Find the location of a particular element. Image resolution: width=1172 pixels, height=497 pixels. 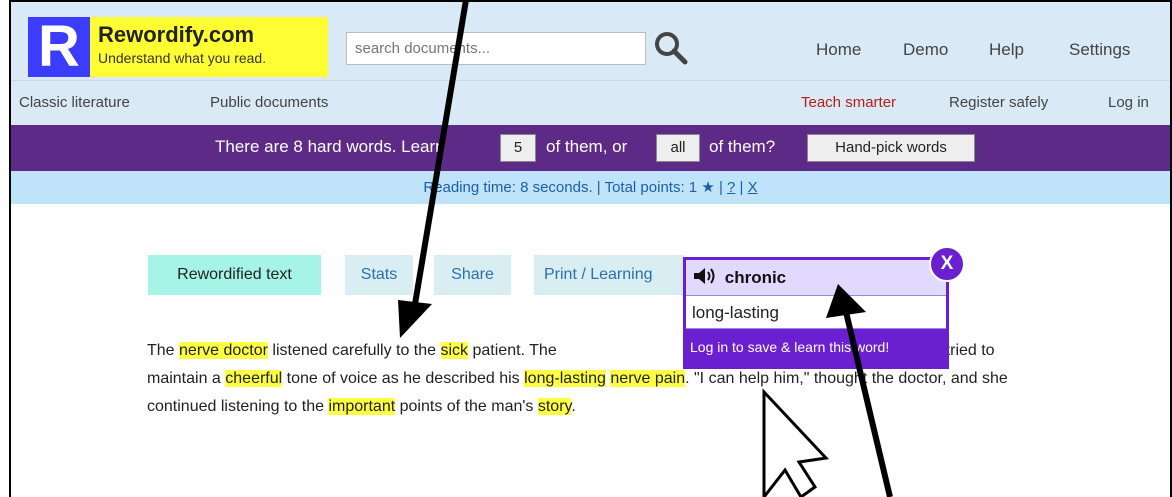

nav-home: Home is located at coordinates (838, 50).